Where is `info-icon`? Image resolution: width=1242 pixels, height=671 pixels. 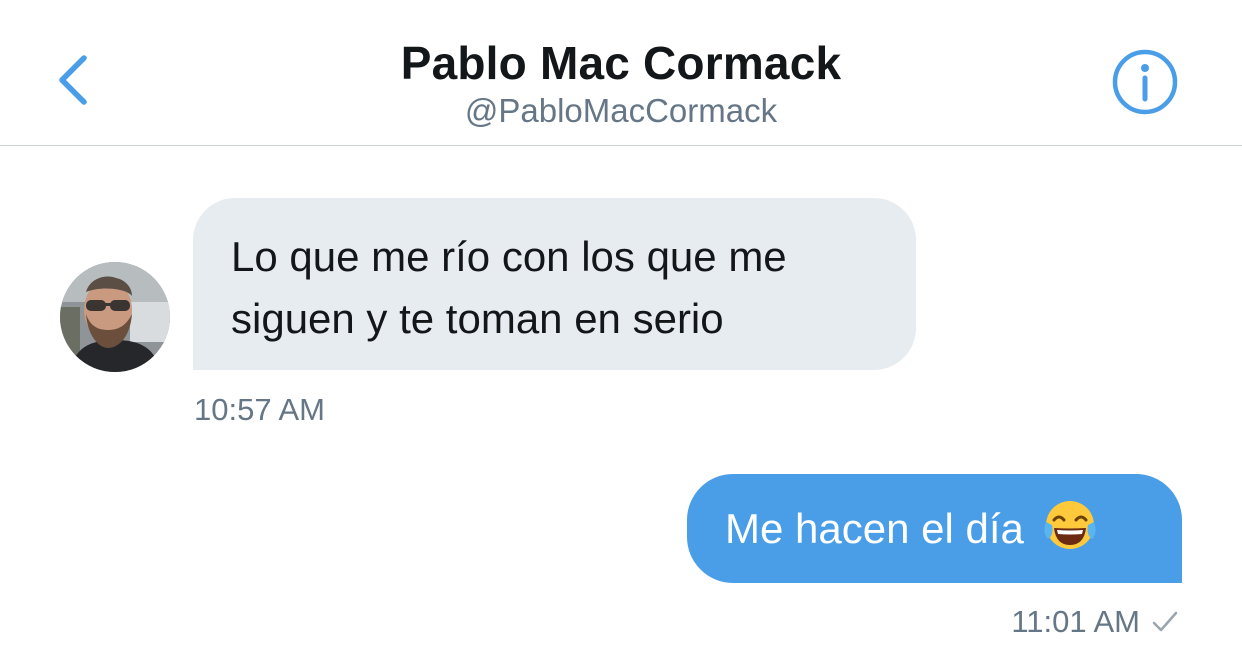 info-icon is located at coordinates (1145, 82).